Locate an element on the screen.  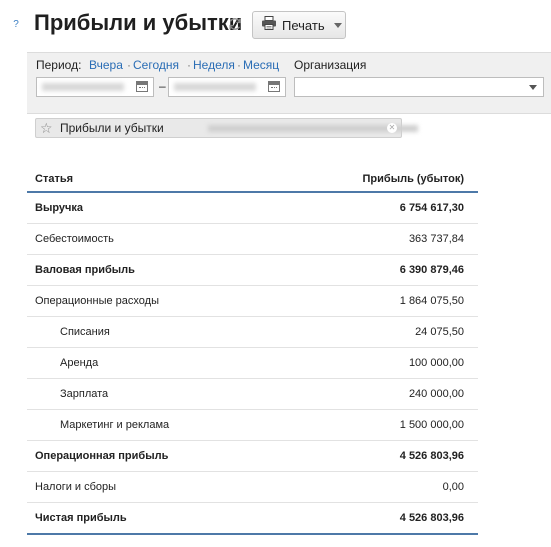
print-button: Печать is located at coordinates (299, 25).